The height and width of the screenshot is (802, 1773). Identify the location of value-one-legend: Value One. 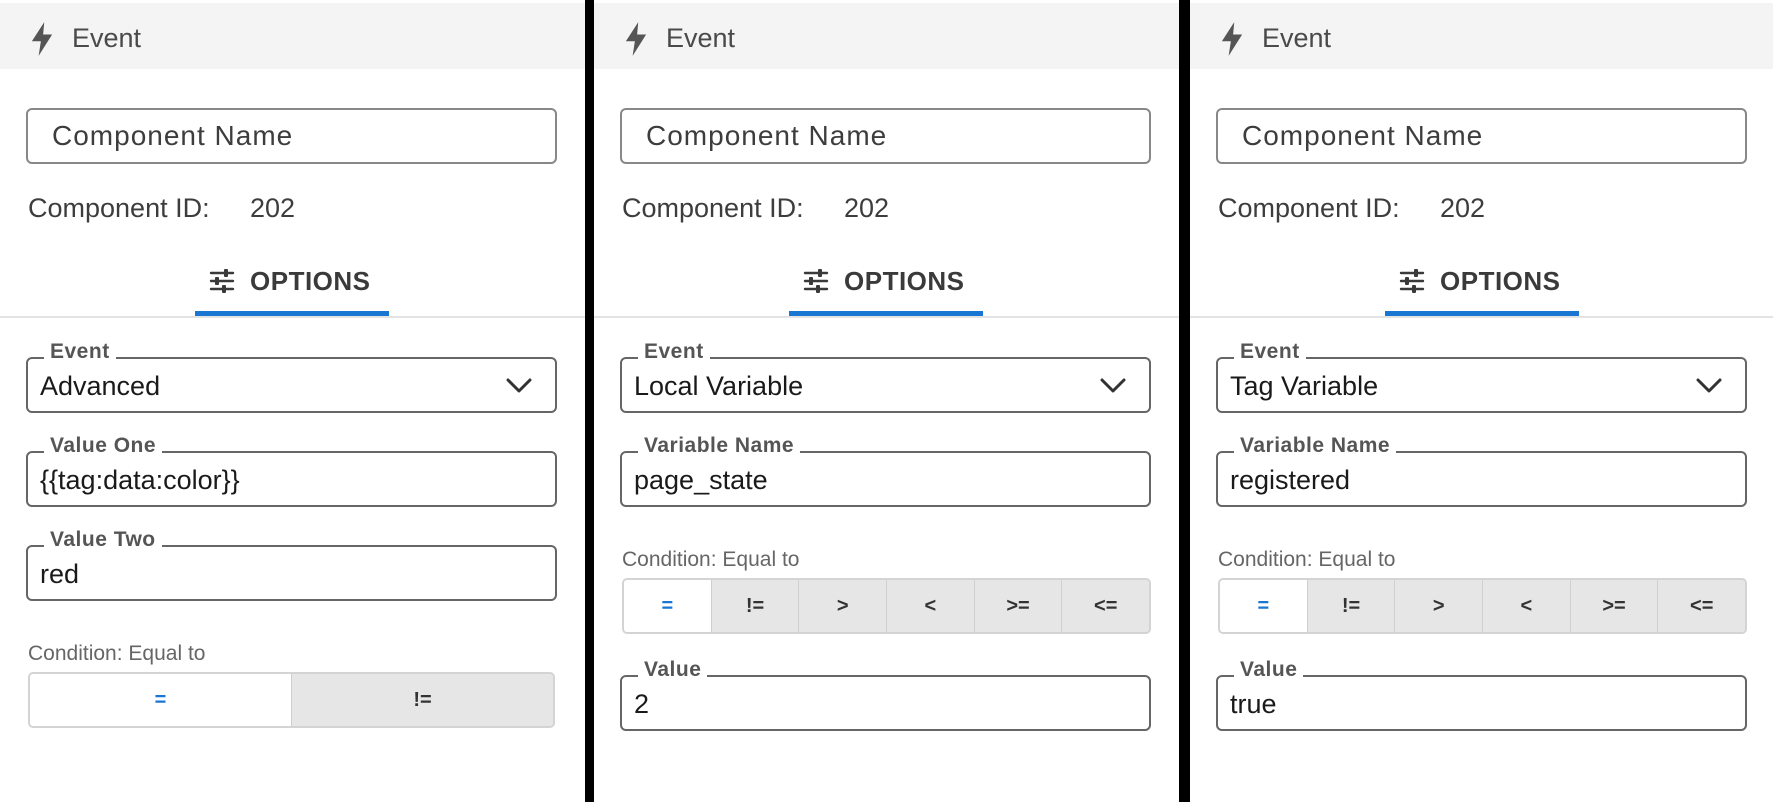
(103, 446).